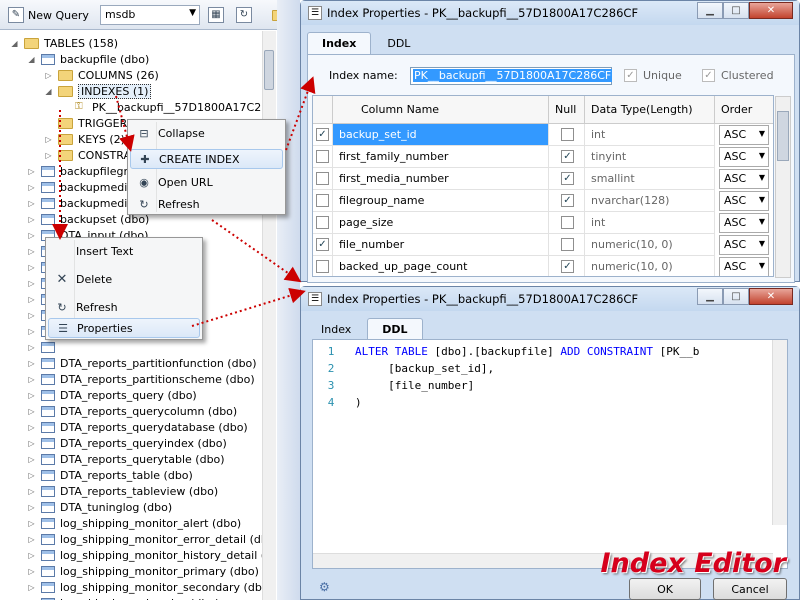 The height and width of the screenshot is (600, 800). I want to click on table-row: filegroup_name ✓ nvarchar(128) ASC ▼, so click(543, 201).